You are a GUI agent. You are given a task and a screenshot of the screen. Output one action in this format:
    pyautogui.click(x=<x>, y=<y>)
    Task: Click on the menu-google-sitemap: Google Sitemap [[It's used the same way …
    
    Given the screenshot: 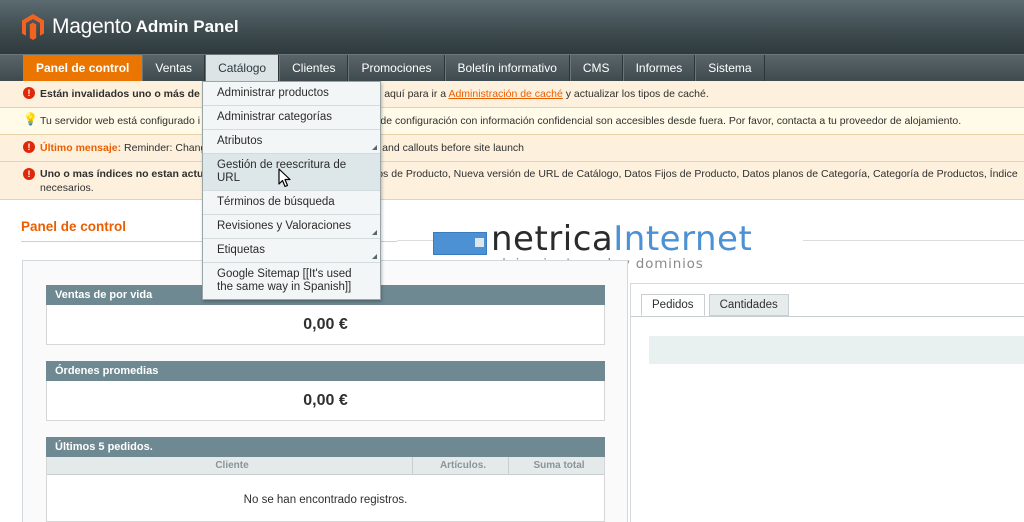 What is the action you would take?
    pyautogui.click(x=291, y=281)
    